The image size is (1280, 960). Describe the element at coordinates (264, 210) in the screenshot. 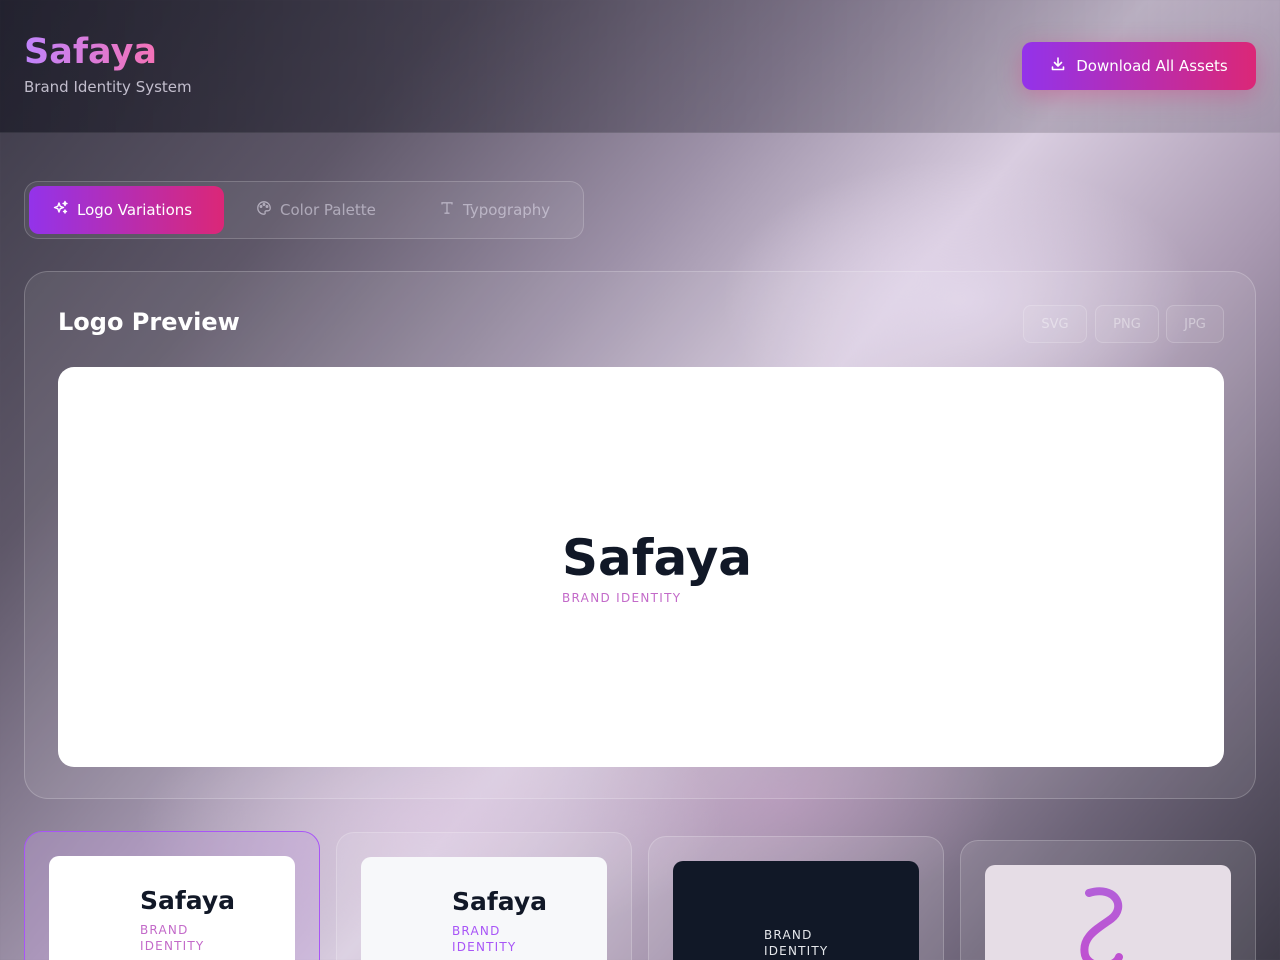

I see `palette-icon` at that location.